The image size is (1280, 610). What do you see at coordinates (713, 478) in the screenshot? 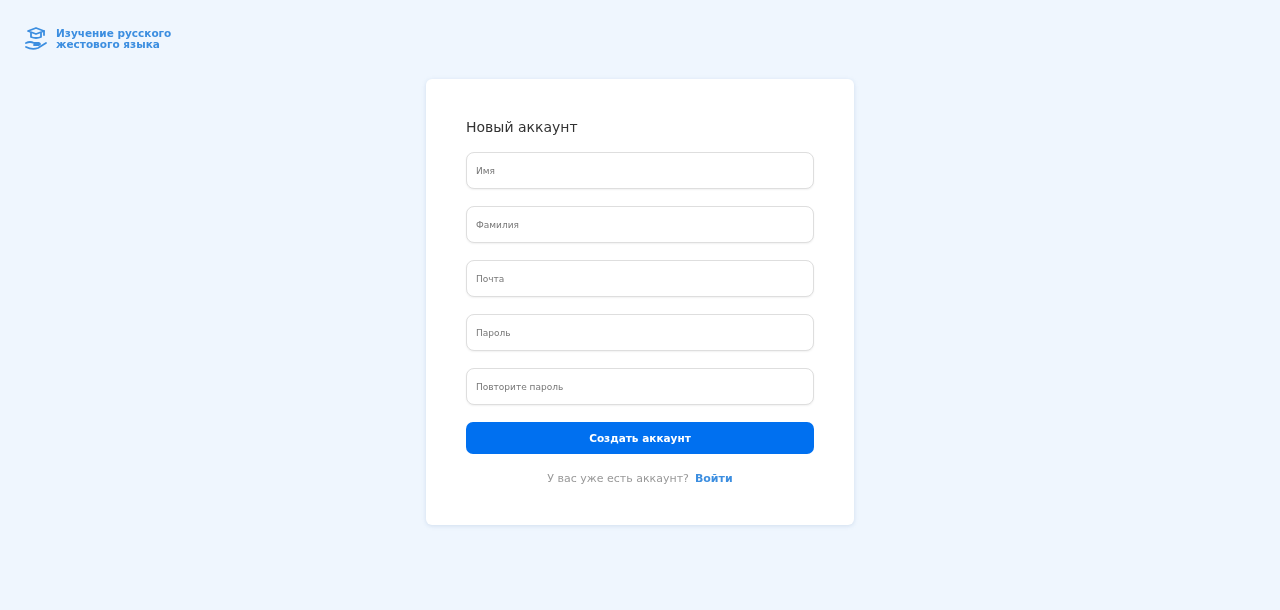
I see `login-link: Войти` at bounding box center [713, 478].